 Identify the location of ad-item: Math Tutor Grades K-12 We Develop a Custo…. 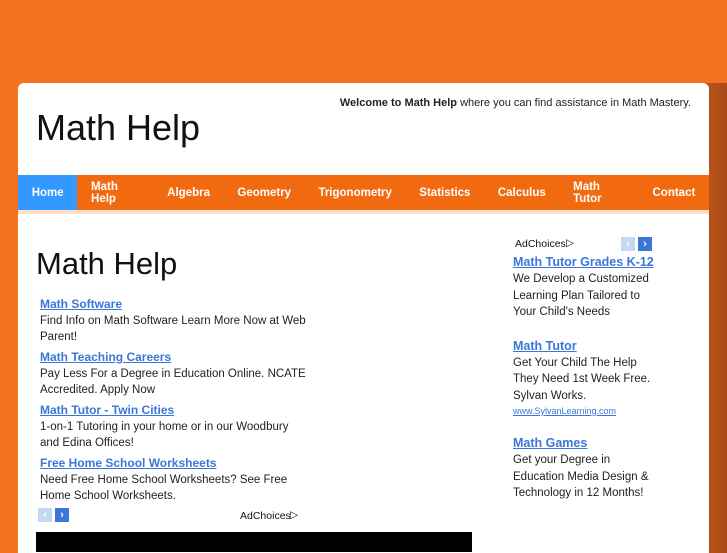
(585, 287).